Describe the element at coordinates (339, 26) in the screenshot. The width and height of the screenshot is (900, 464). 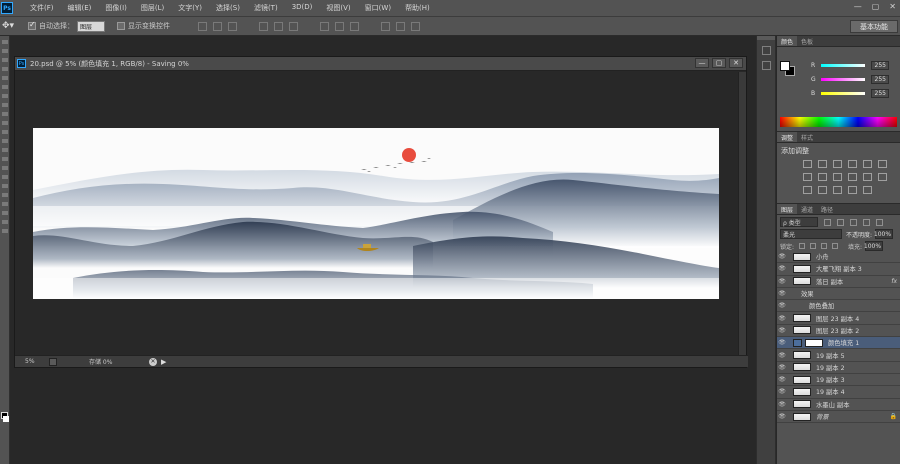
I see `distribute-vcenter-icon` at that location.